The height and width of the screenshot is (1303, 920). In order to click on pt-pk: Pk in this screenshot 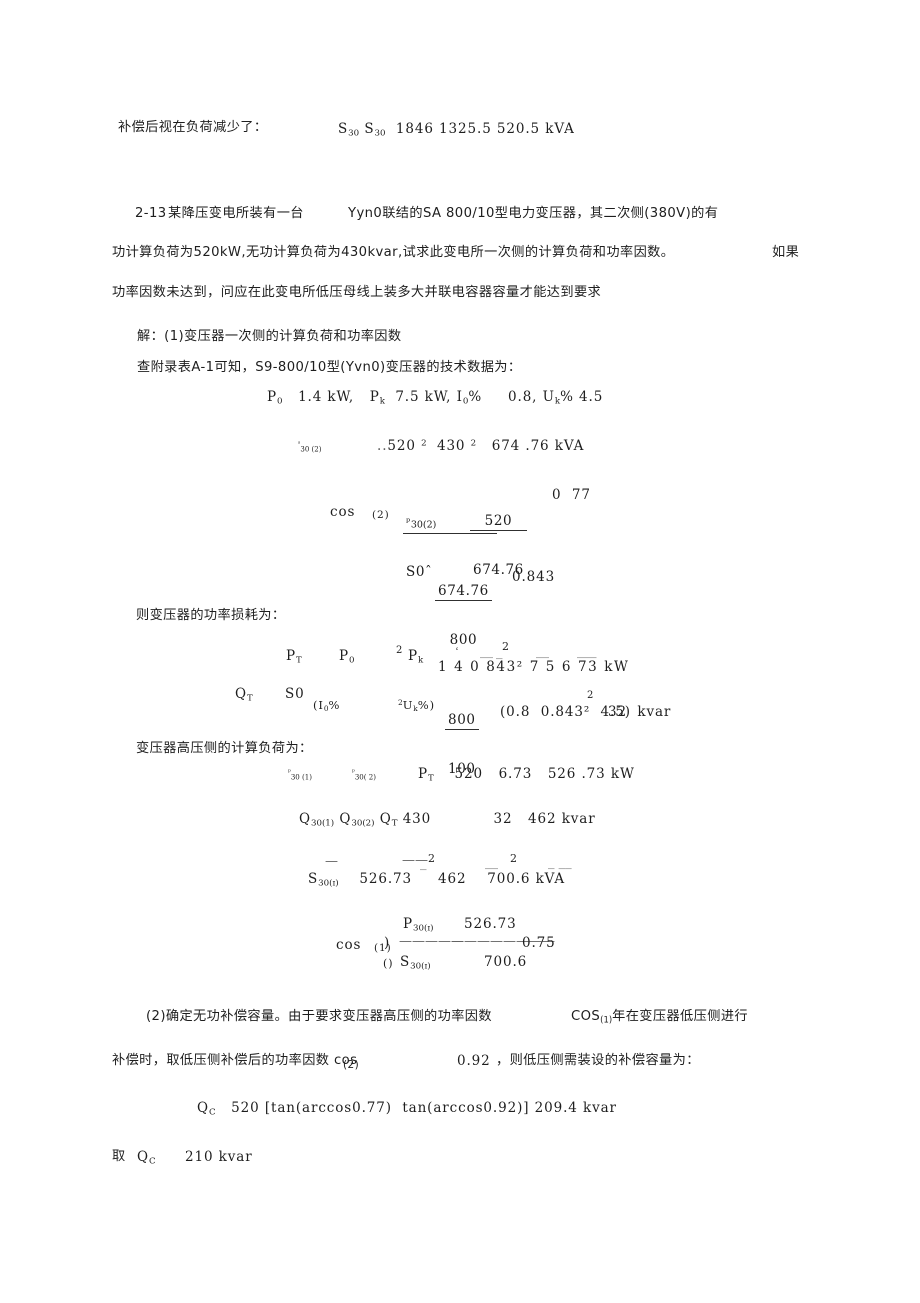, I will do `click(415, 657)`.